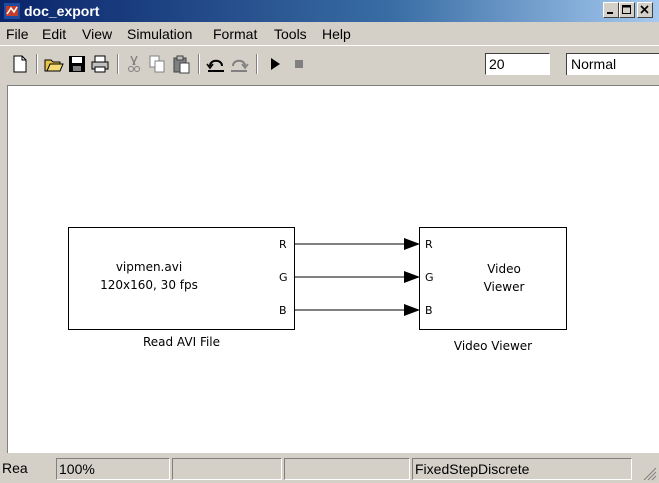 The width and height of the screenshot is (659, 483). I want to click on cut-icon, so click(134, 64).